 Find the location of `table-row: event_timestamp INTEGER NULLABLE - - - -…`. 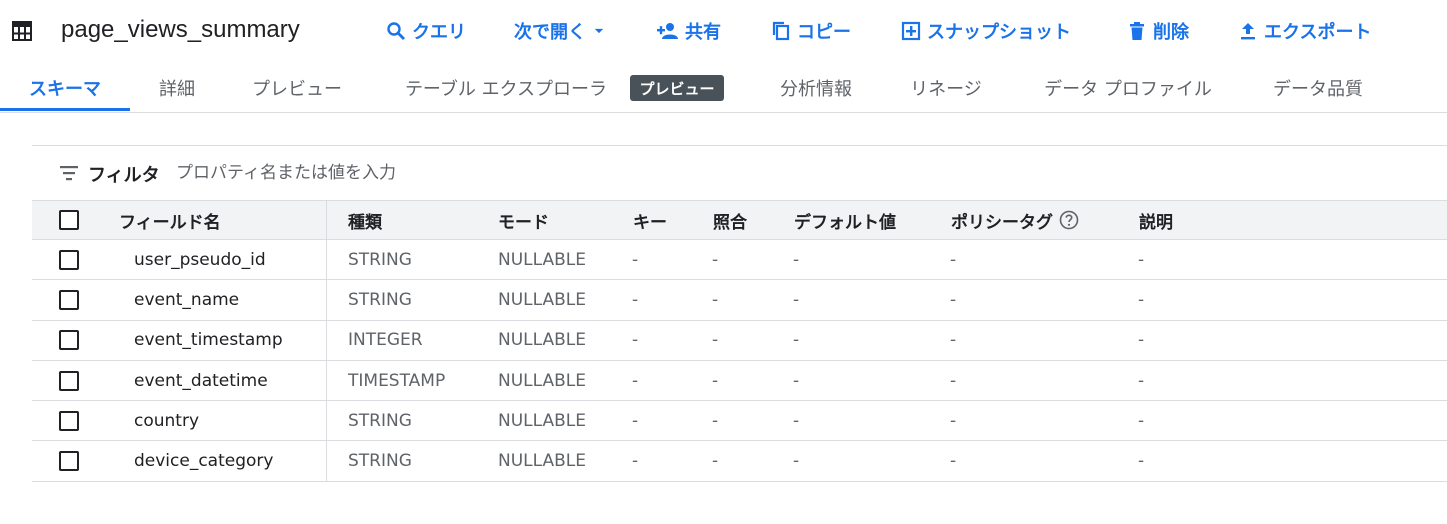

table-row: event_timestamp INTEGER NULLABLE - - - -… is located at coordinates (739, 341).